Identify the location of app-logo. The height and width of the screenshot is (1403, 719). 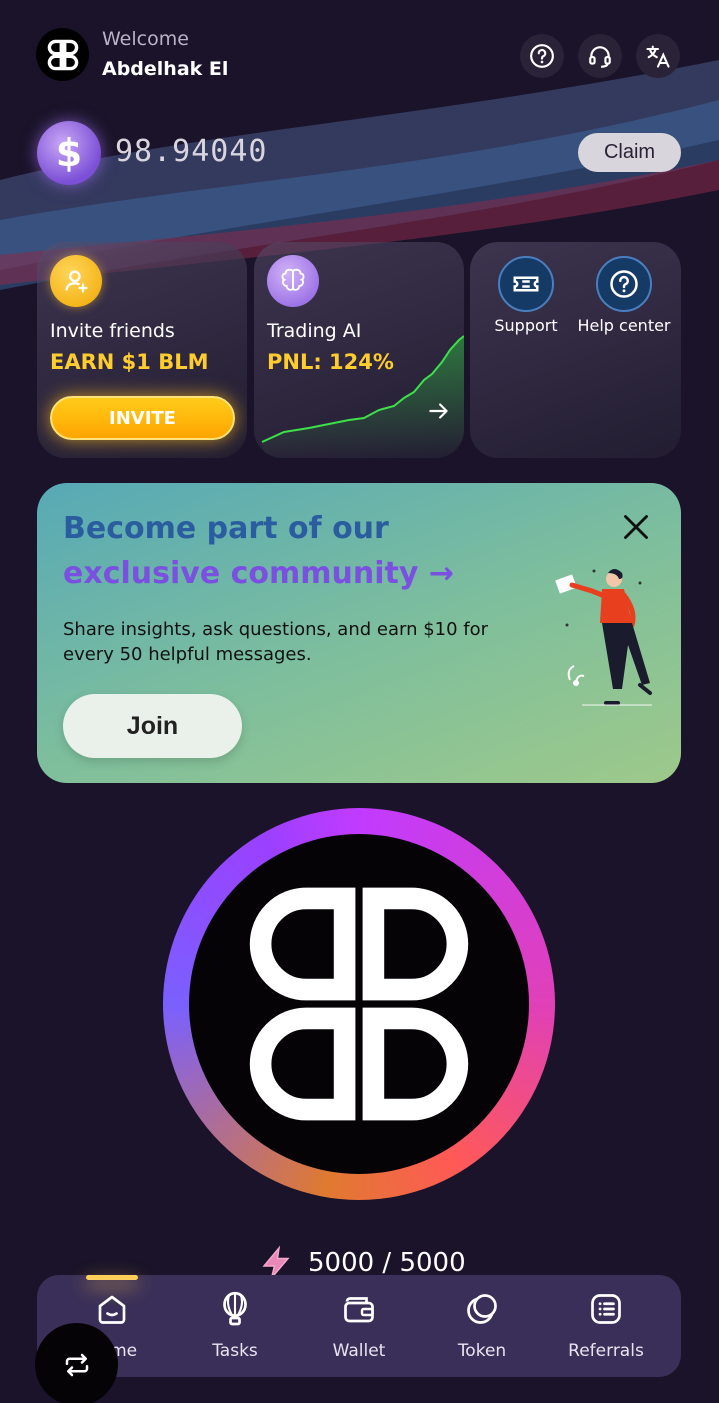
(62, 54).